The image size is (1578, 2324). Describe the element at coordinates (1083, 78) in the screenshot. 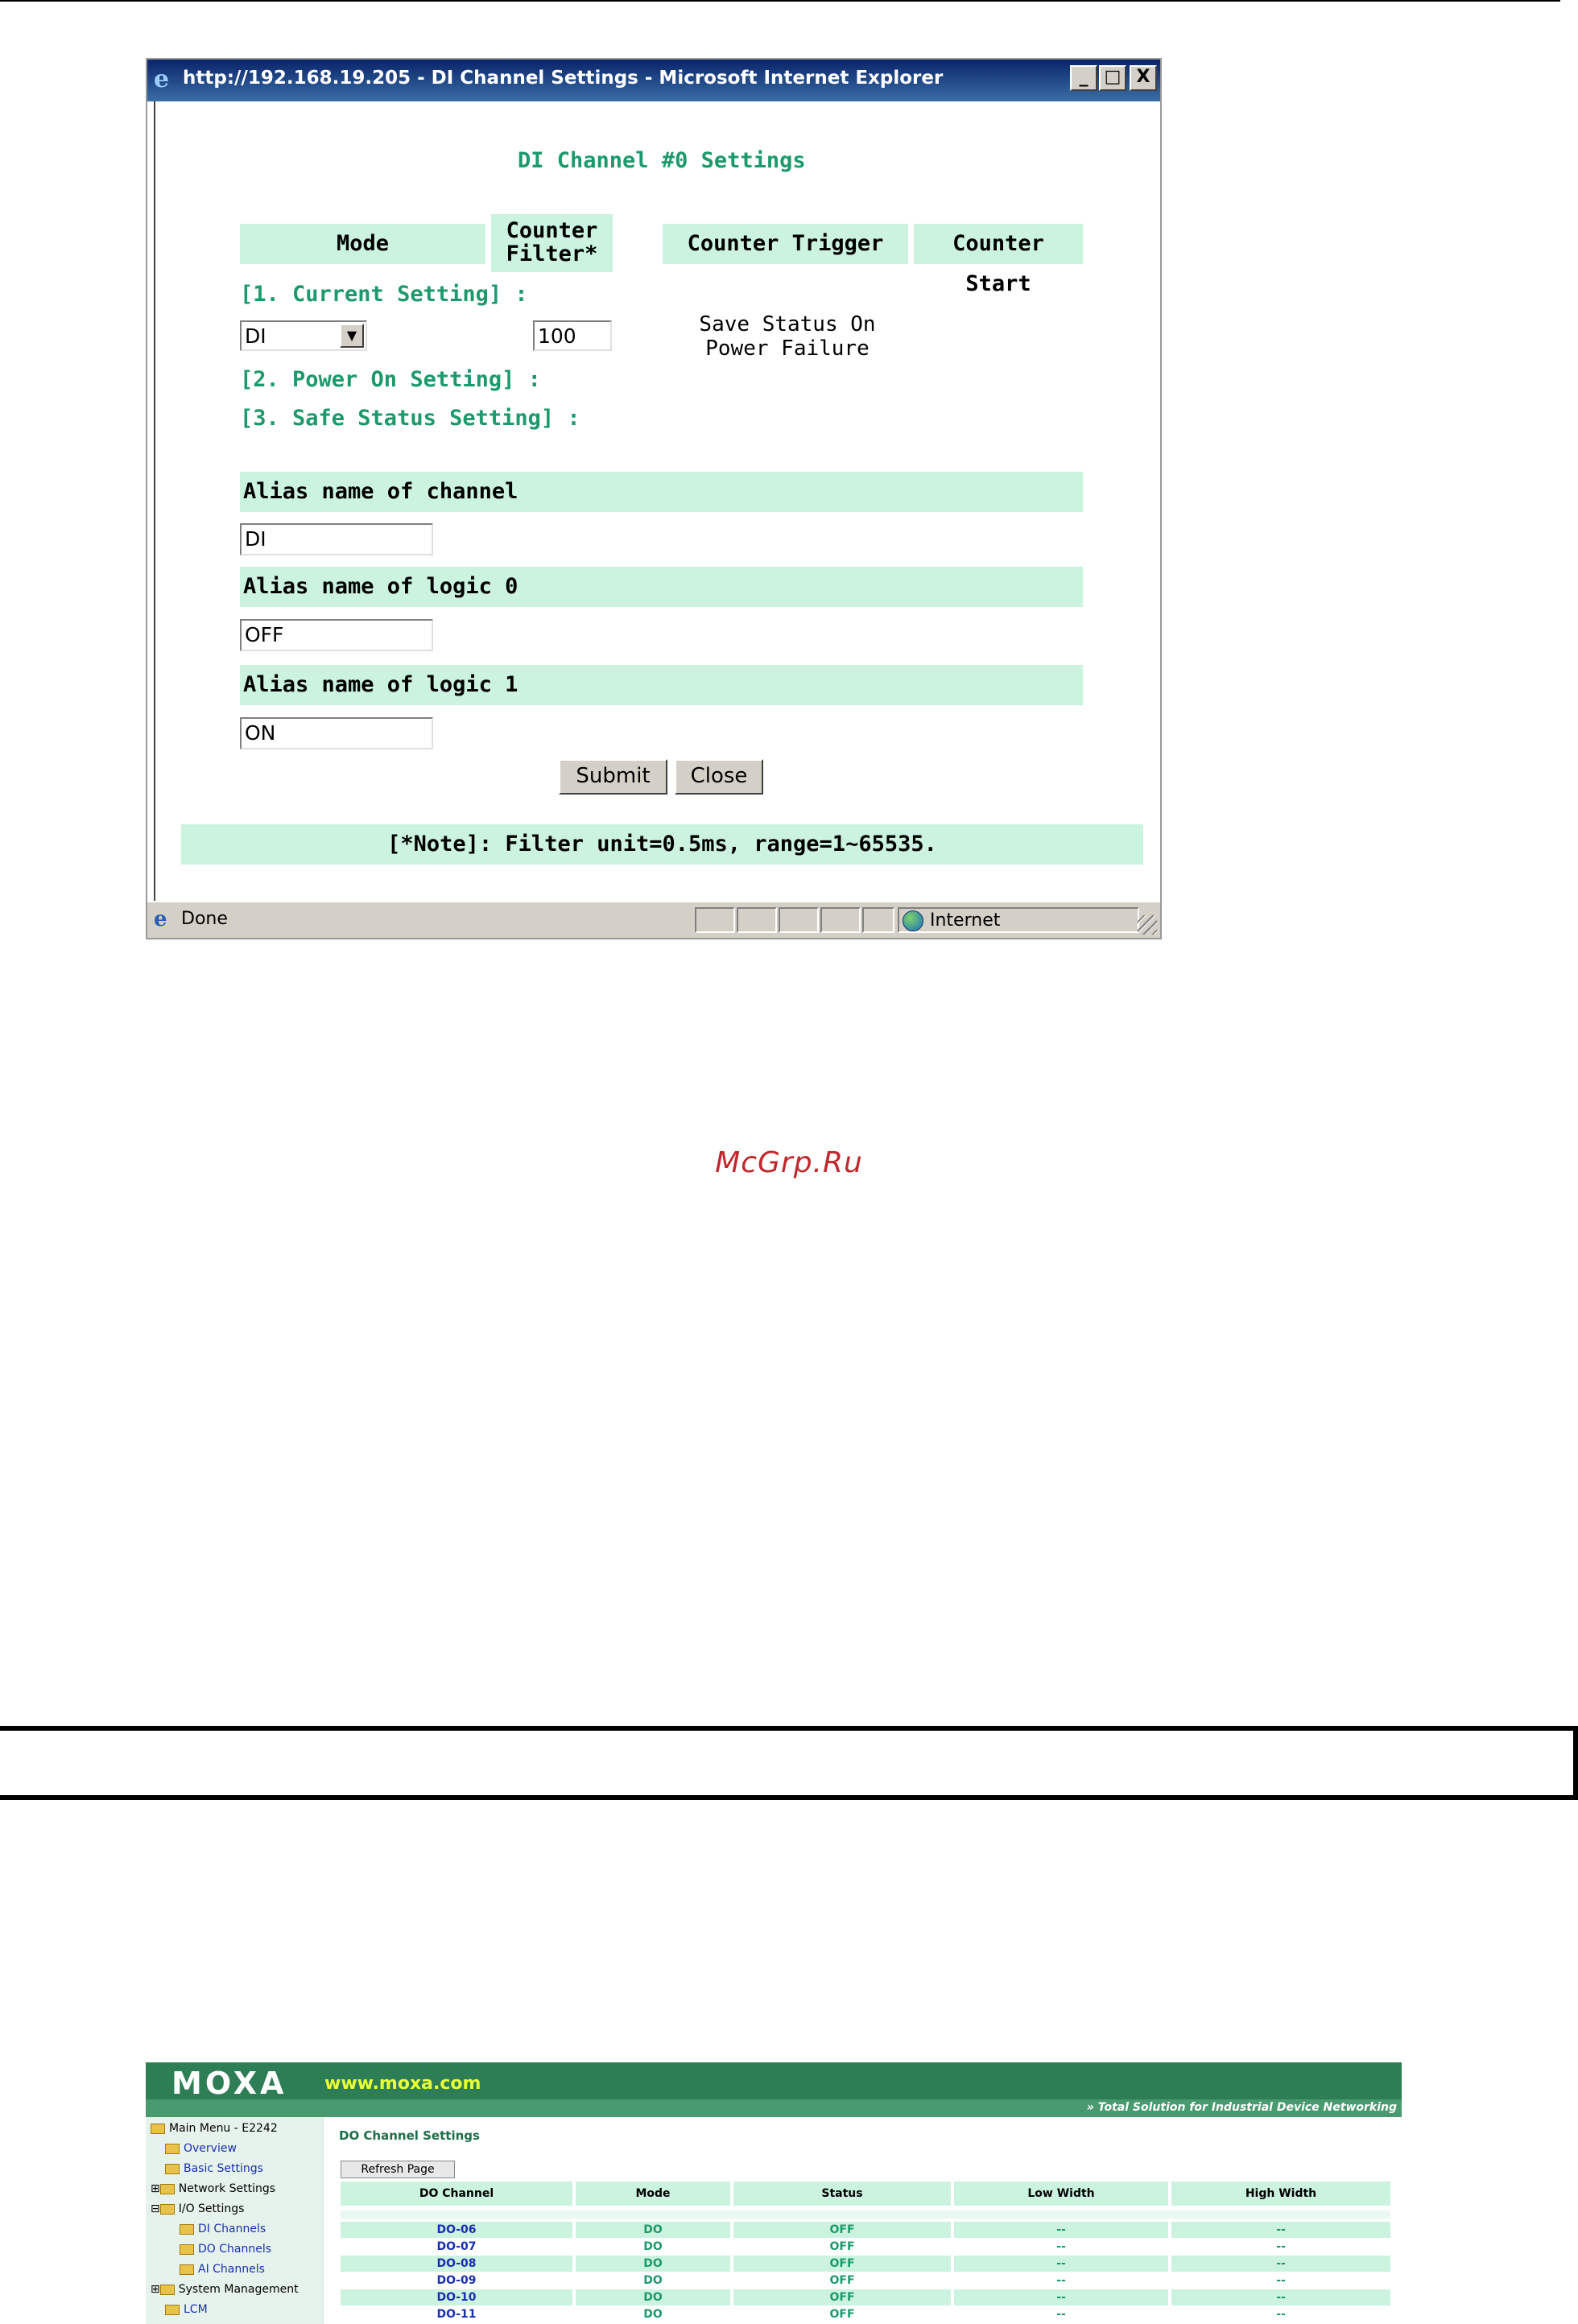

I see `minimize-button: _` at that location.